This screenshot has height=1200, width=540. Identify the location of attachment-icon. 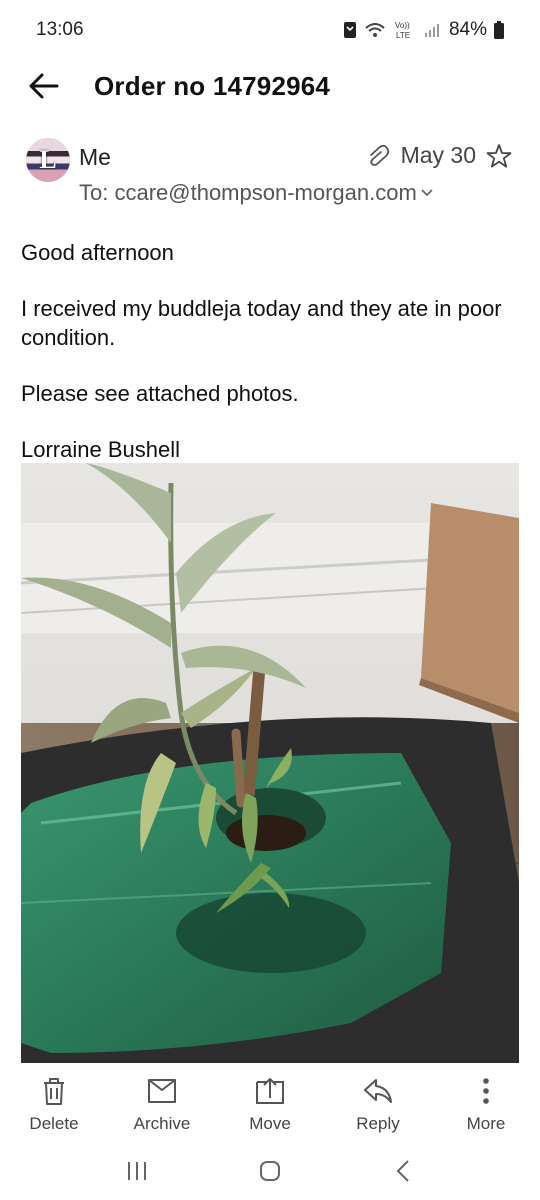
(379, 155).